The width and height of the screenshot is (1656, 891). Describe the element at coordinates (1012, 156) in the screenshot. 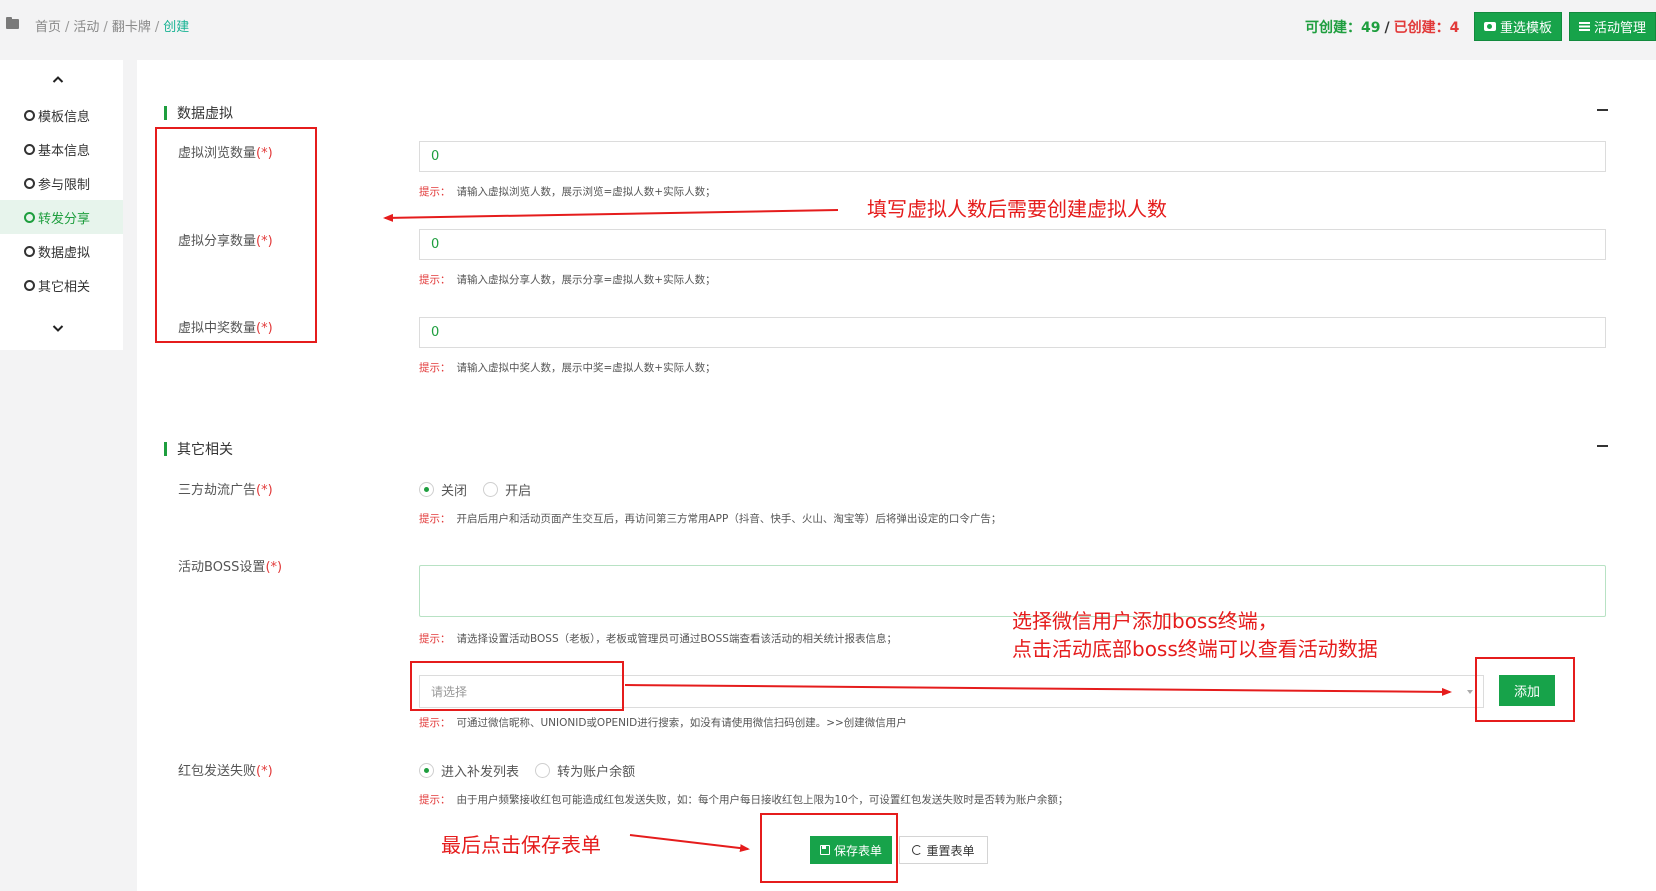

I see `virtual-views-input: 0` at that location.